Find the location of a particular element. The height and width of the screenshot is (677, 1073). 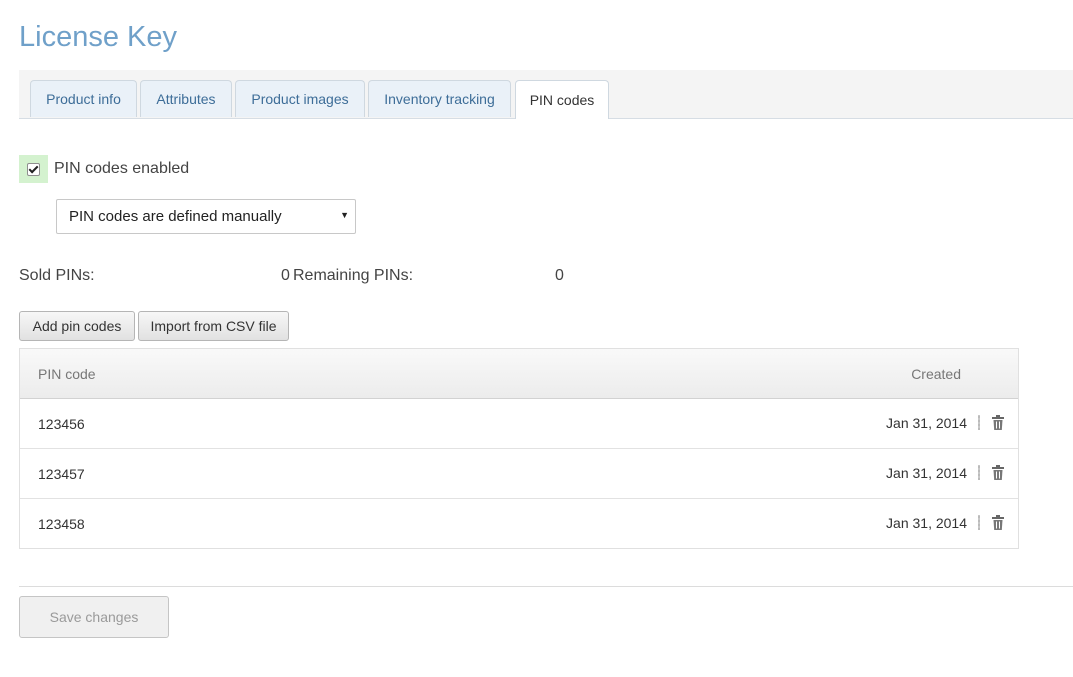

footer-divider is located at coordinates (546, 586).